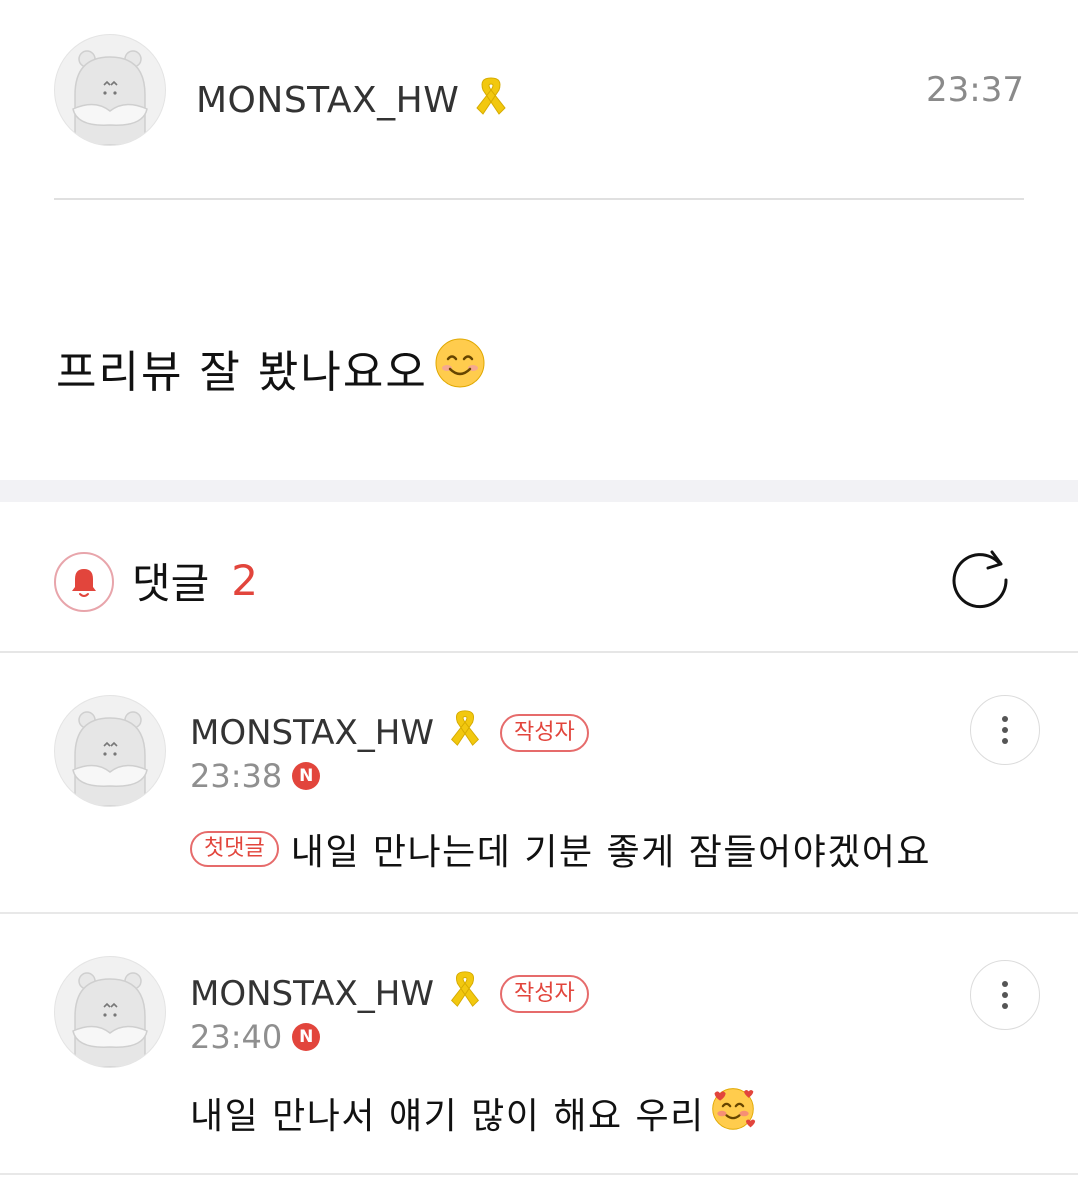 The image size is (1078, 1200). Describe the element at coordinates (171, 583) in the screenshot. I see `comments-title: 댓글` at that location.